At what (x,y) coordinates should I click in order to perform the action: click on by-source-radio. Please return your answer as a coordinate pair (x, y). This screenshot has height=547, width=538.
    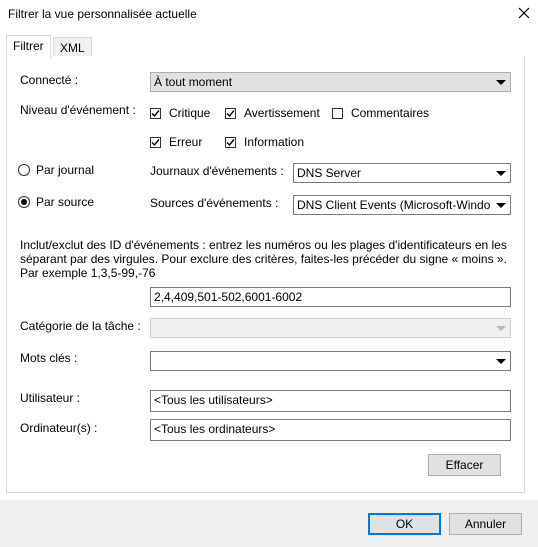
    Looking at the image, I should click on (24, 202).